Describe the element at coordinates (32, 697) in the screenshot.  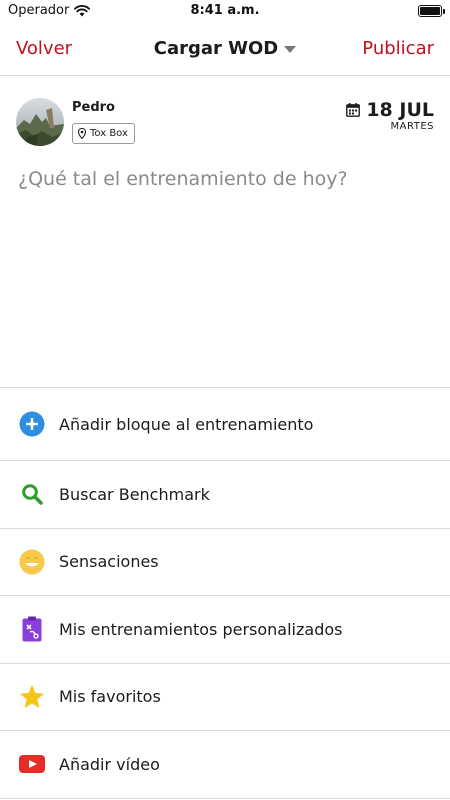
I see `star-icon` at that location.